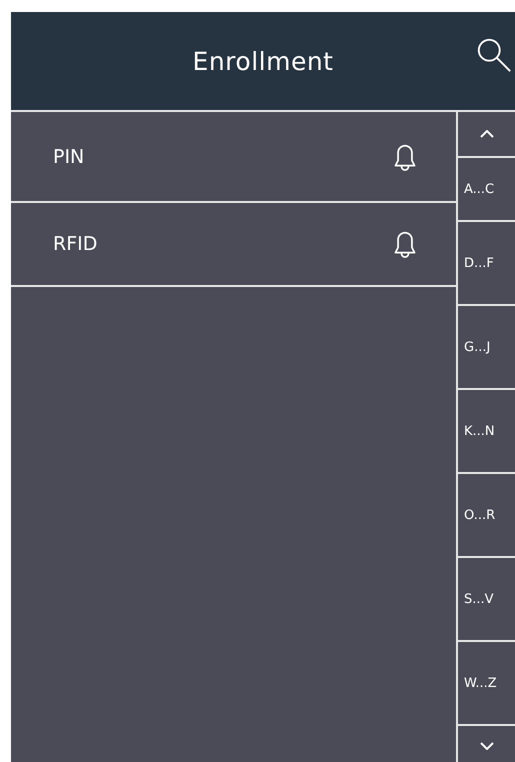  Describe the element at coordinates (487, 134) in the screenshot. I see `chevron-up-icon` at that location.